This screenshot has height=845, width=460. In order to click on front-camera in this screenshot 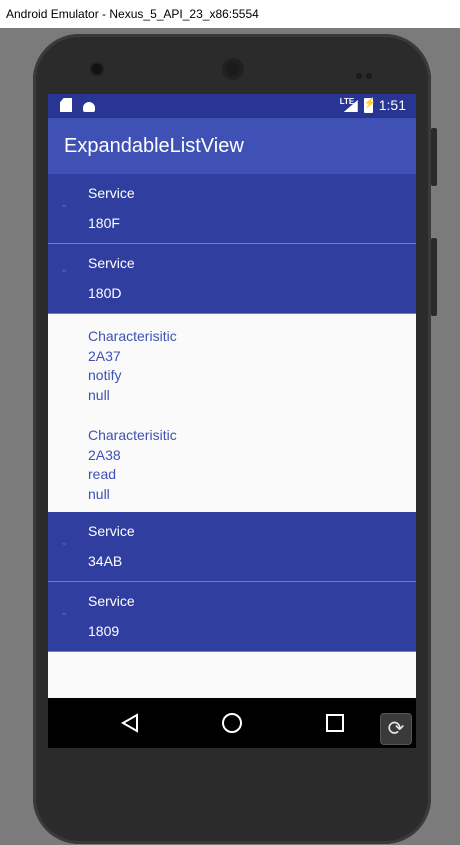, I will do `click(97, 69)`.